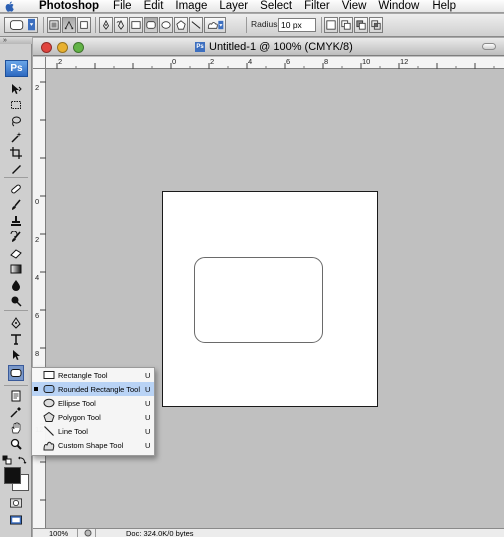 Image resolution: width=504 pixels, height=537 pixels. Describe the element at coordinates (106, 25) in the screenshot. I see `pen-tool-button` at that location.